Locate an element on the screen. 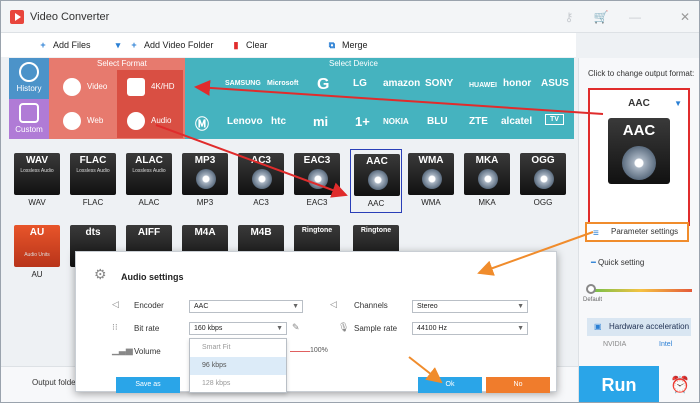 This screenshot has height=403, width=700. format-tile-ogg: OGG OGG is located at coordinates (543, 181).